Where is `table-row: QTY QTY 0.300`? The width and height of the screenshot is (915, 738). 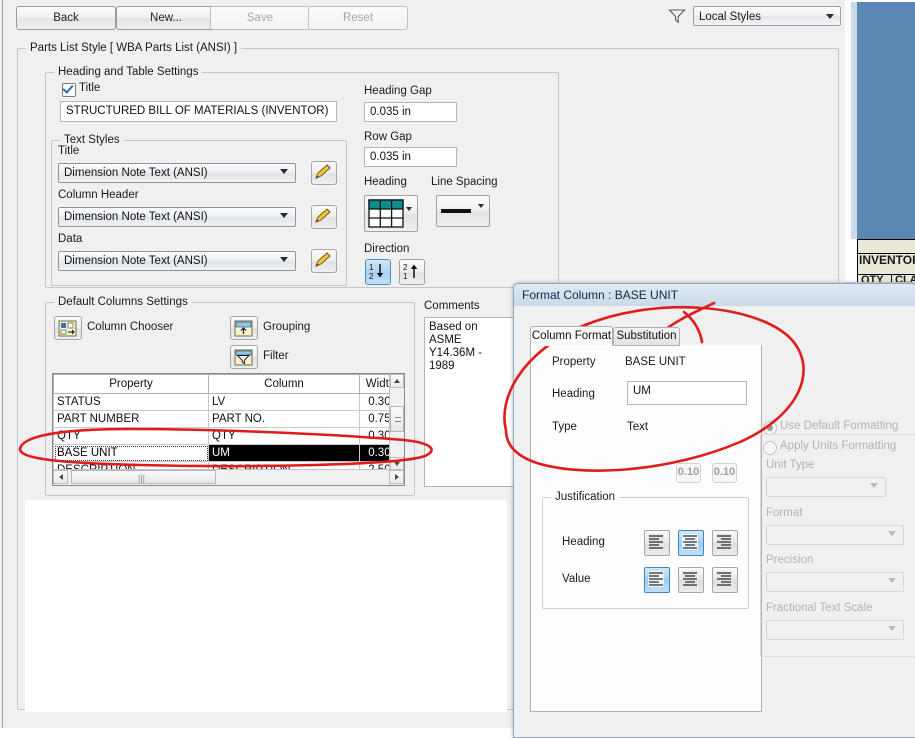 table-row: QTY QTY 0.300 is located at coordinates (227, 436).